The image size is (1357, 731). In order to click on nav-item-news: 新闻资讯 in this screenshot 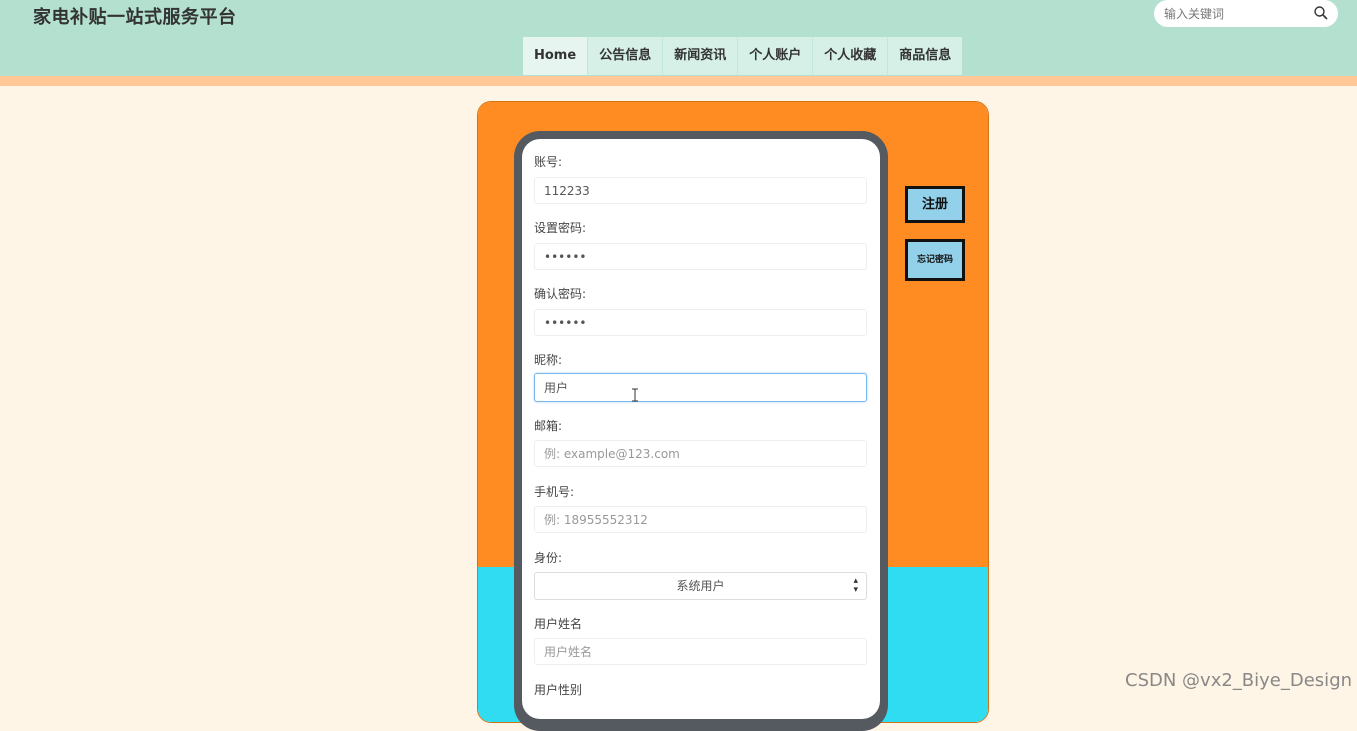, I will do `click(701, 56)`.